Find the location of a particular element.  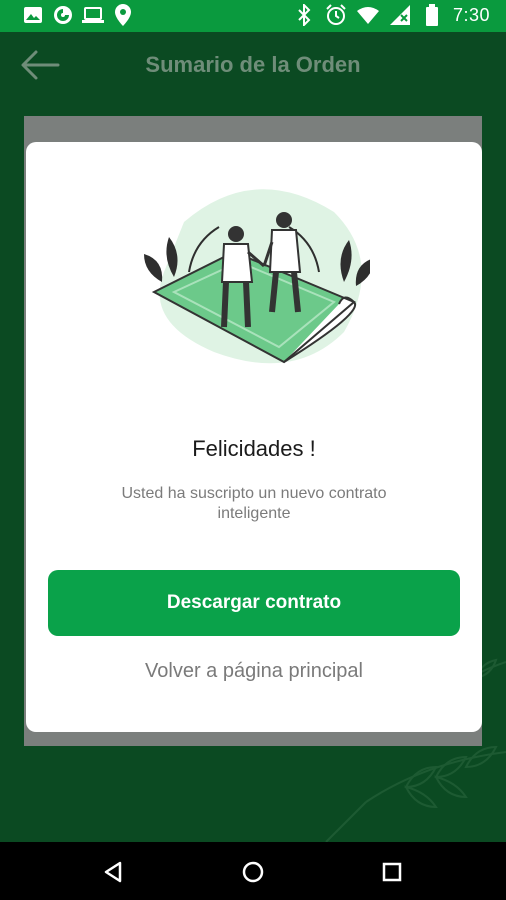

page-title: Sumario de la Orden is located at coordinates (253, 64).